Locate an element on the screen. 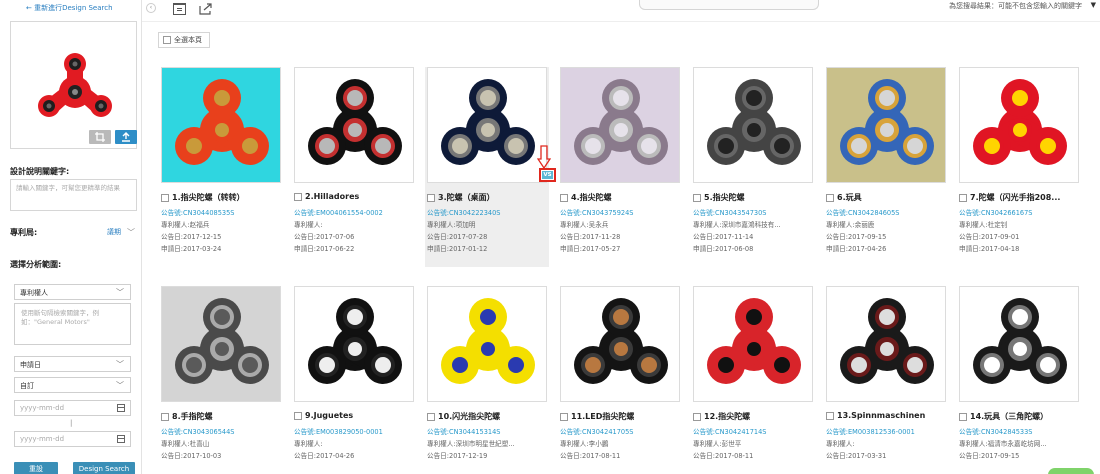  top-search-bar is located at coordinates (729, 5).